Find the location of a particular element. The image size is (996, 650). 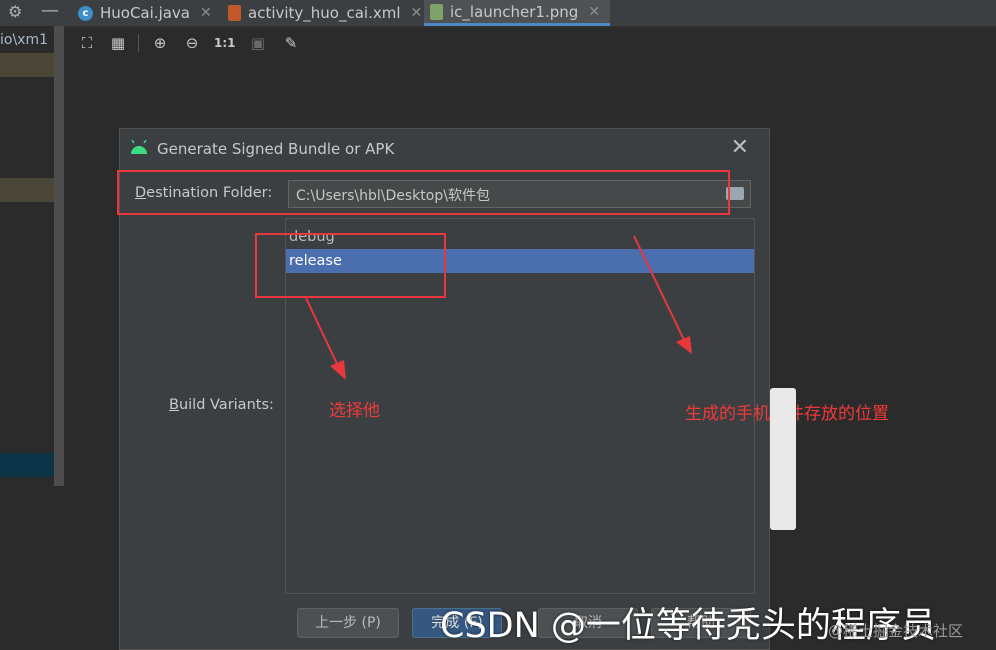

fit-screen-icon: ⛶ is located at coordinates (87, 43).